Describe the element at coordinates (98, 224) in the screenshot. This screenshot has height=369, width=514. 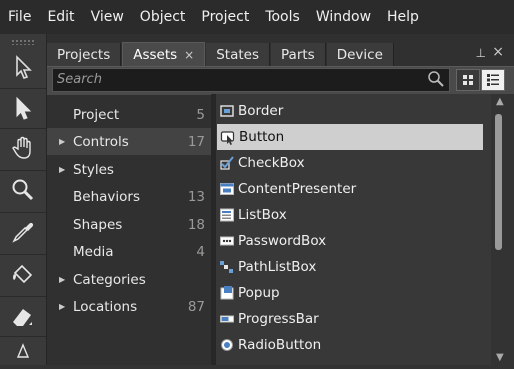
I see `category-label: Shapes` at that location.